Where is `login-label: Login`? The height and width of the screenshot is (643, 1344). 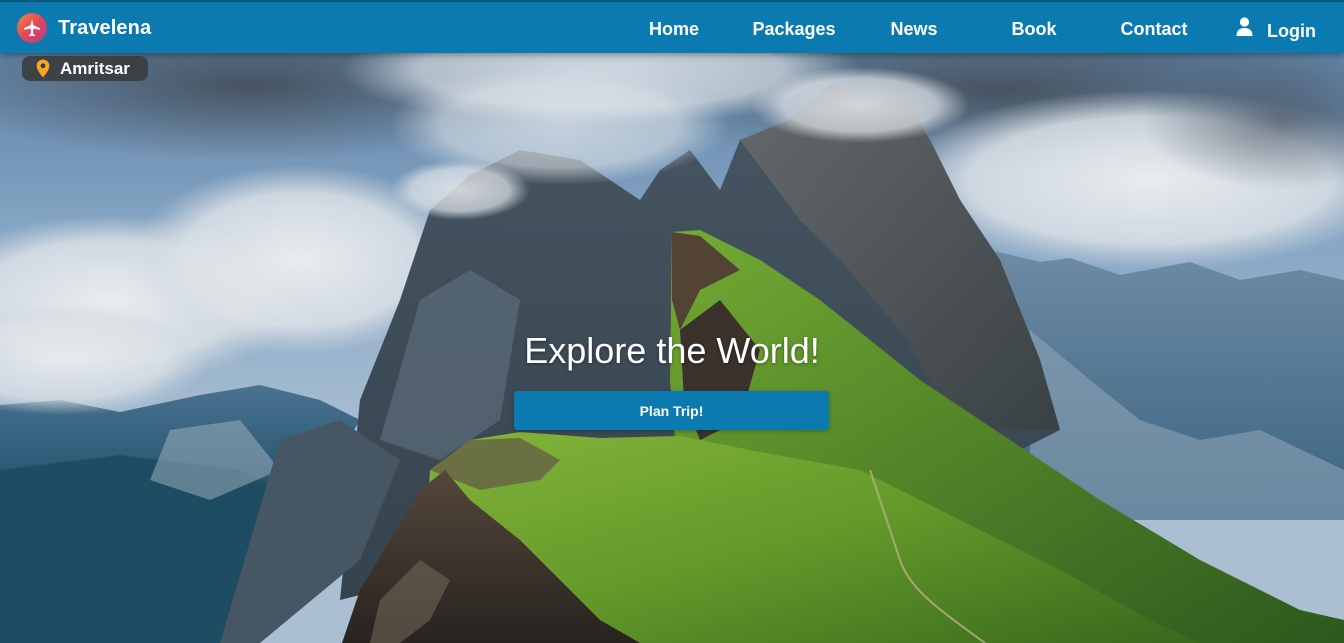
login-label: Login is located at coordinates (1291, 31).